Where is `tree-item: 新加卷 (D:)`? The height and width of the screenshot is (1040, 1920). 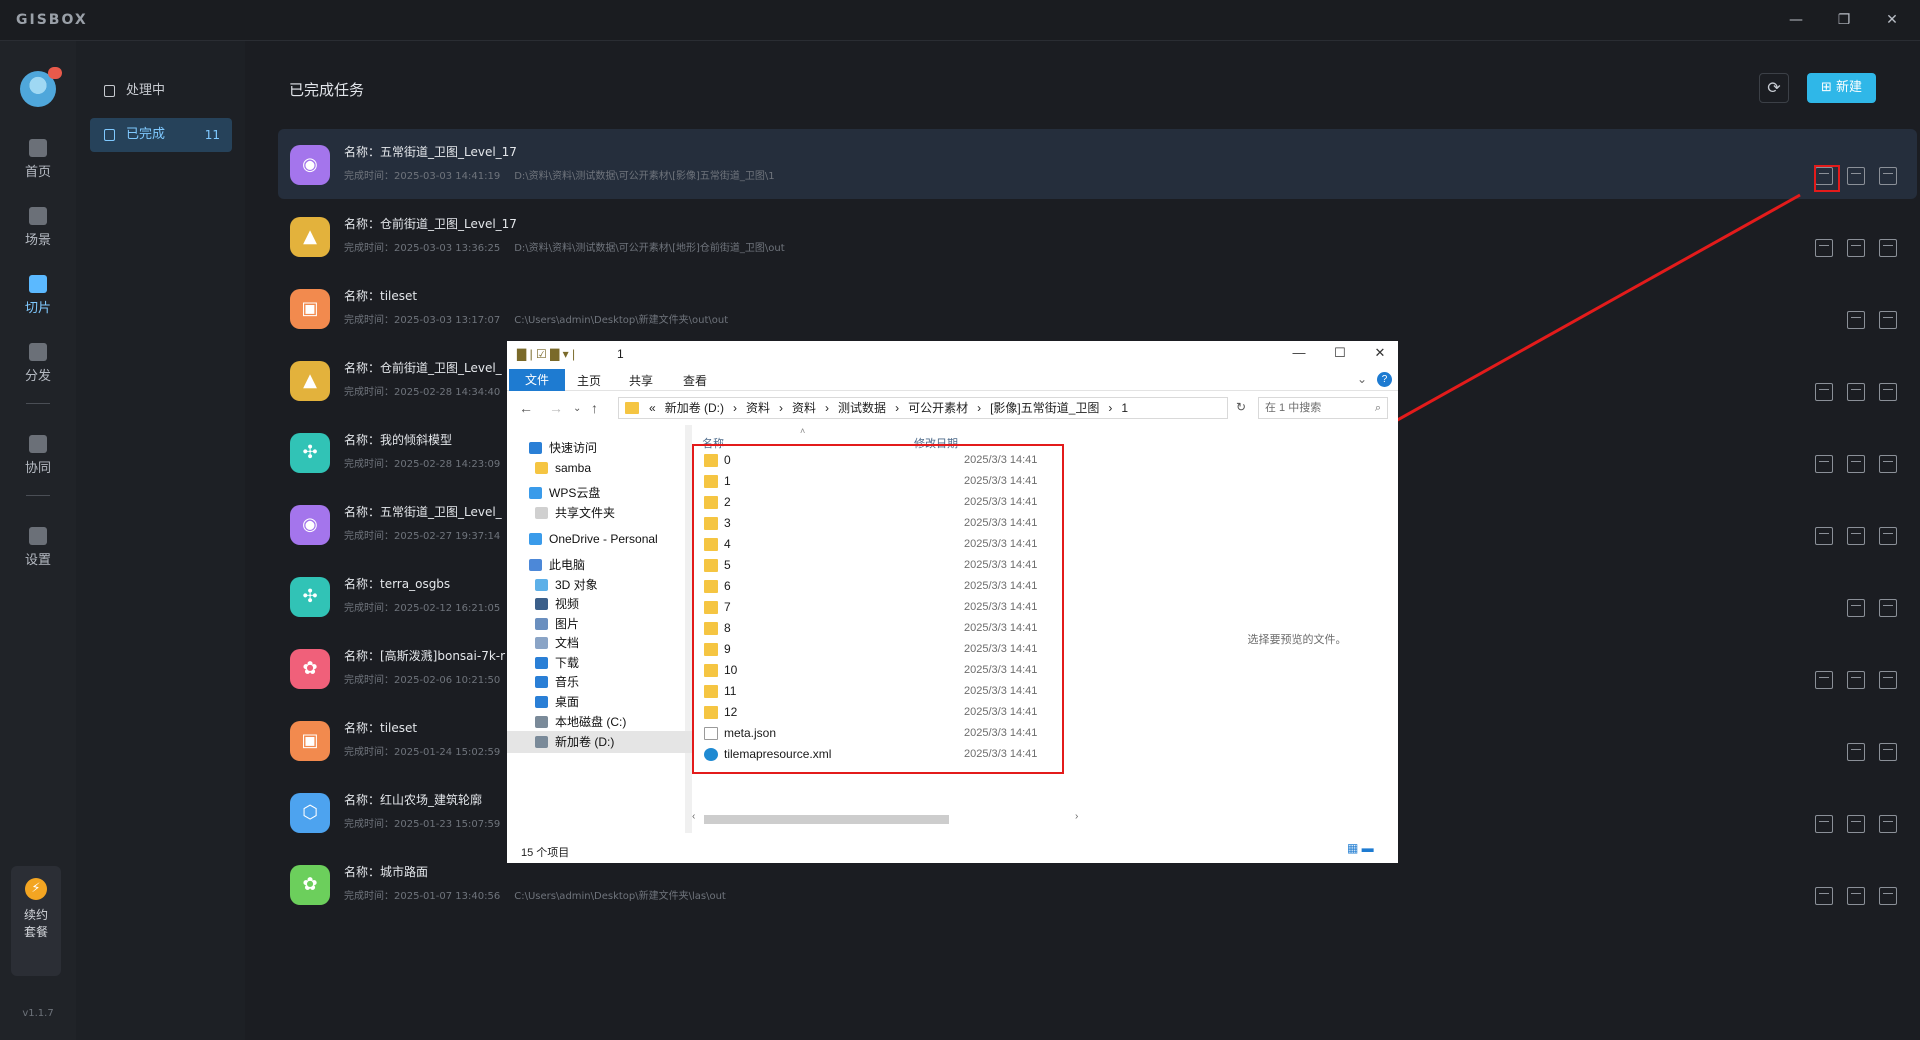
tree-item: 新加卷 (D:) is located at coordinates (599, 742).